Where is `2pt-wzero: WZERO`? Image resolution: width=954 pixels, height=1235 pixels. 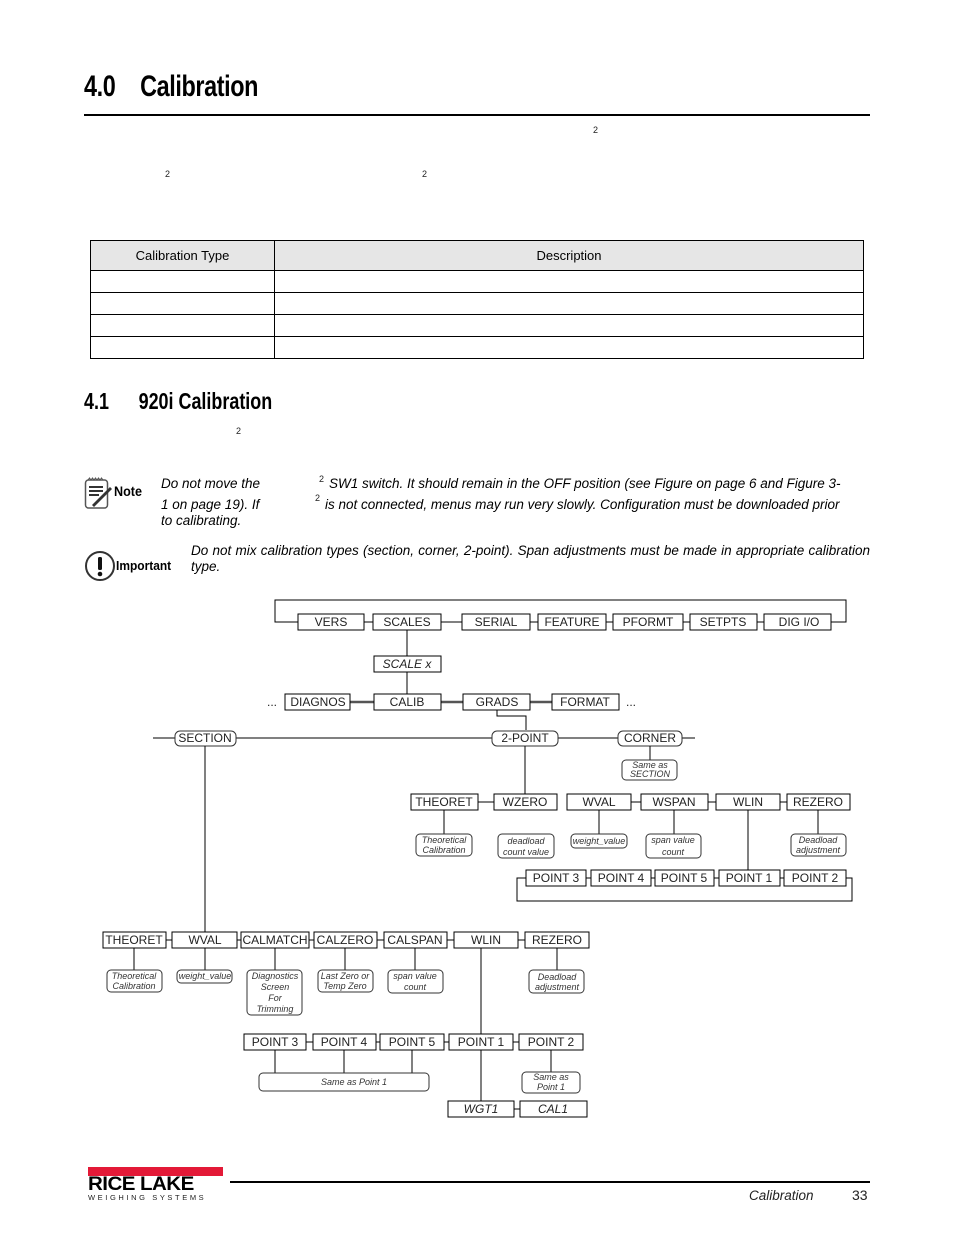
2pt-wzero: WZERO is located at coordinates (525, 802).